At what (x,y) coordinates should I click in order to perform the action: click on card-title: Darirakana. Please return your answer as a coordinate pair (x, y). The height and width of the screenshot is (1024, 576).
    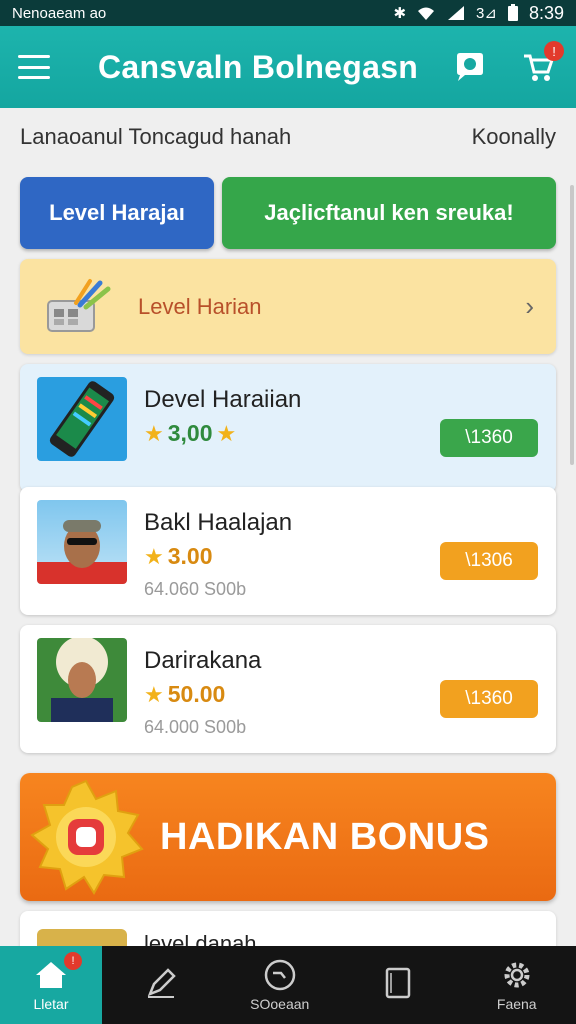
    Looking at the image, I should click on (203, 660).